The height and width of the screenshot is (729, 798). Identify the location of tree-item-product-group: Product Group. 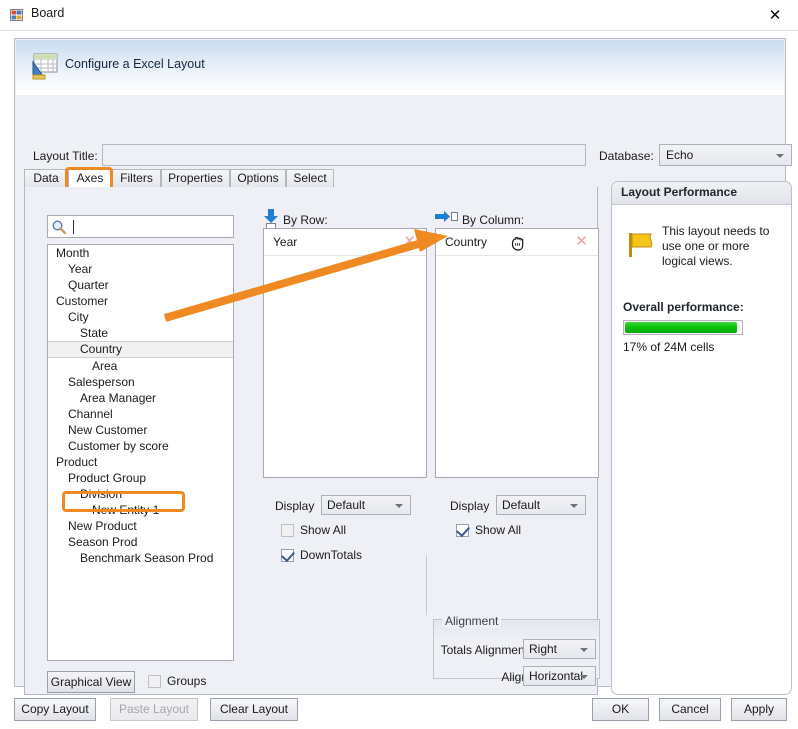
(140, 478).